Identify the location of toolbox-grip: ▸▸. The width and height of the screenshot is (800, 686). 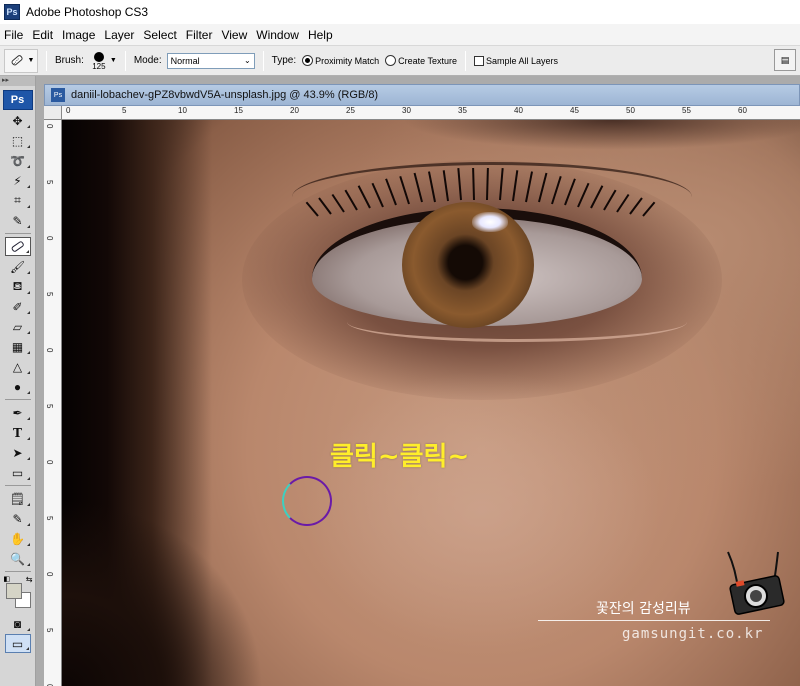
(17, 81).